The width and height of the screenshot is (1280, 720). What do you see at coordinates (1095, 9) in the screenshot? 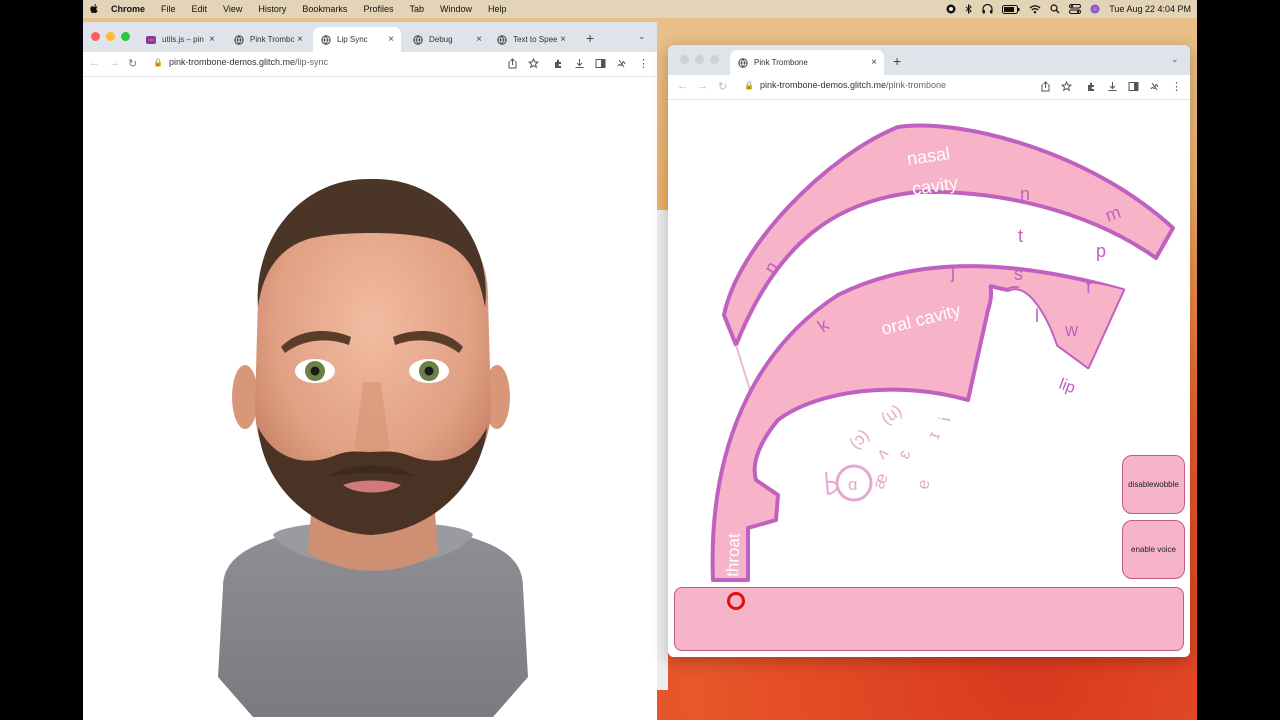
I see `siri-icon` at bounding box center [1095, 9].